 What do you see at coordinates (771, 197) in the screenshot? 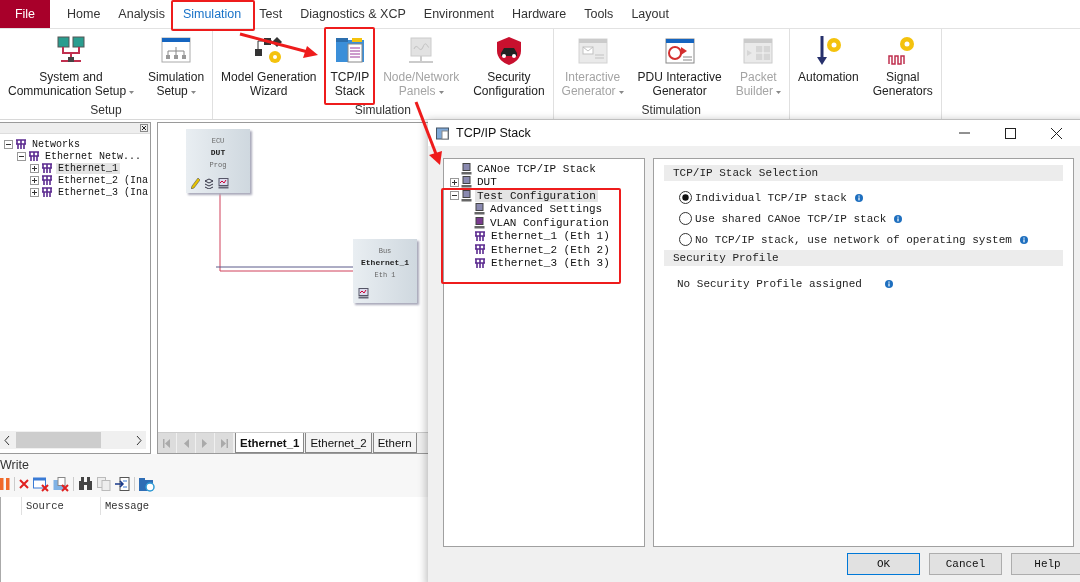
I see `option-label: Individual TCP/IP stack` at bounding box center [771, 197].